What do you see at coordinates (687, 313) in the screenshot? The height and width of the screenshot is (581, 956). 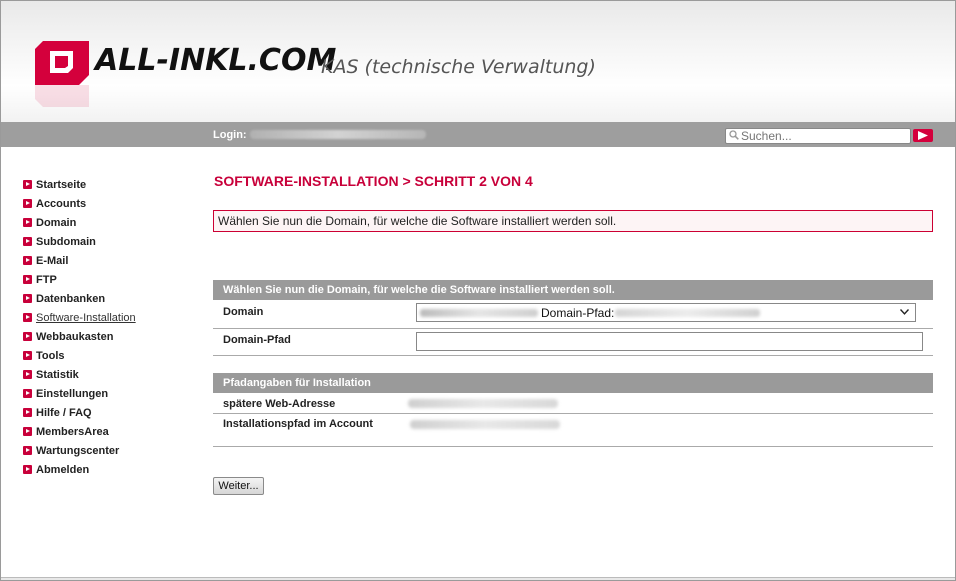 I see `domain-path-redacted` at bounding box center [687, 313].